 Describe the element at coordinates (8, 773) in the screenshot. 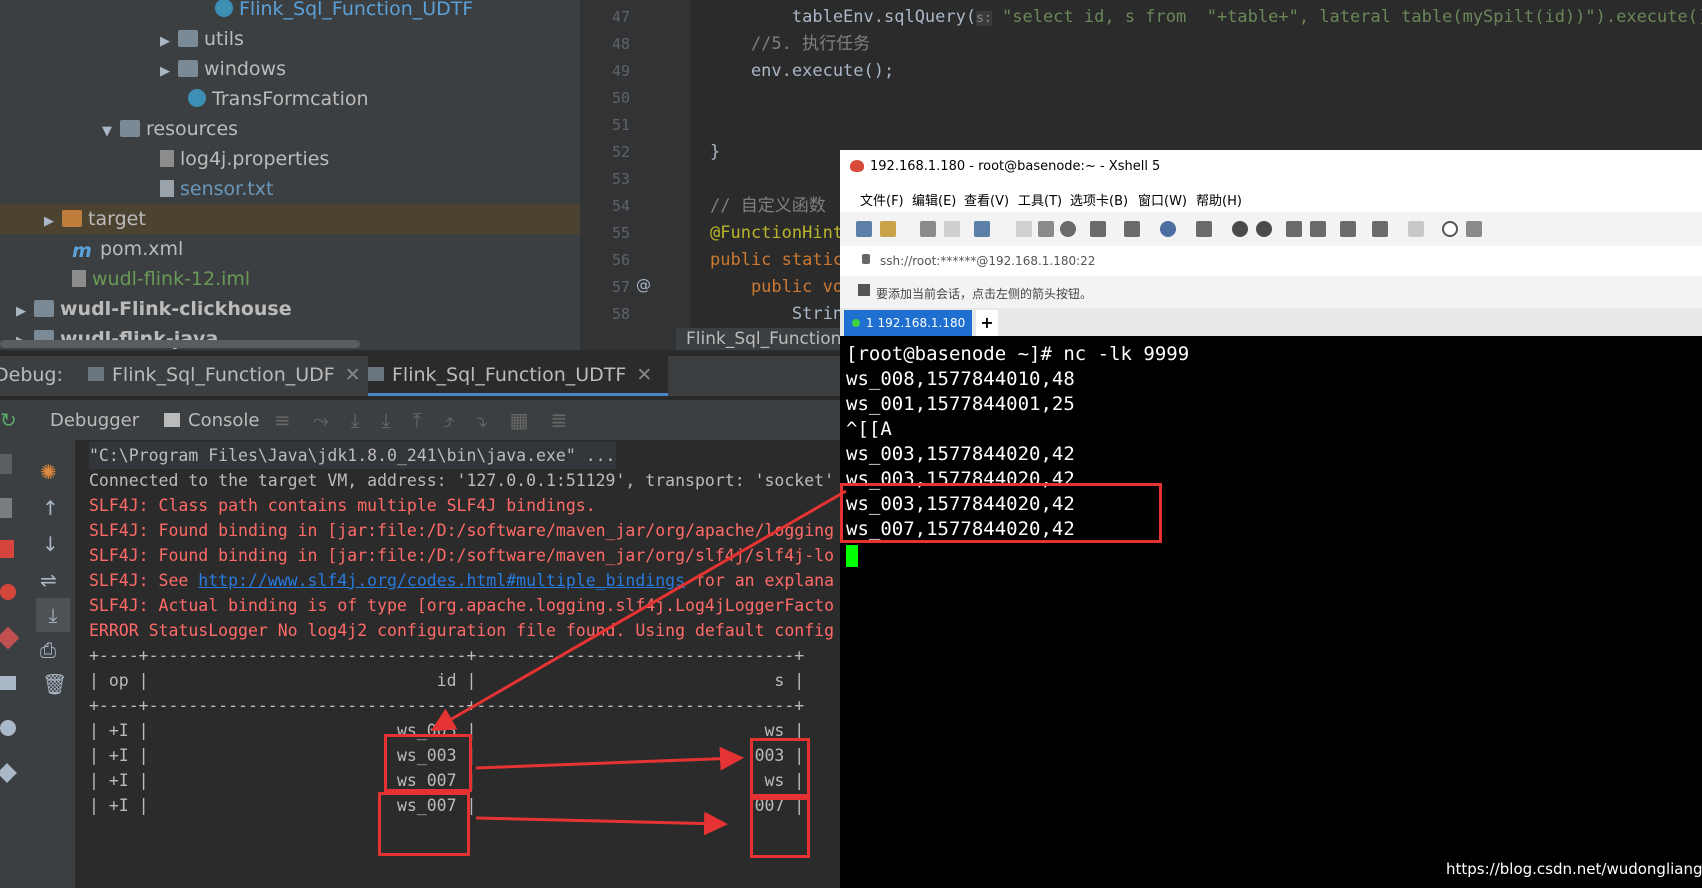

I see `pin-icon` at that location.